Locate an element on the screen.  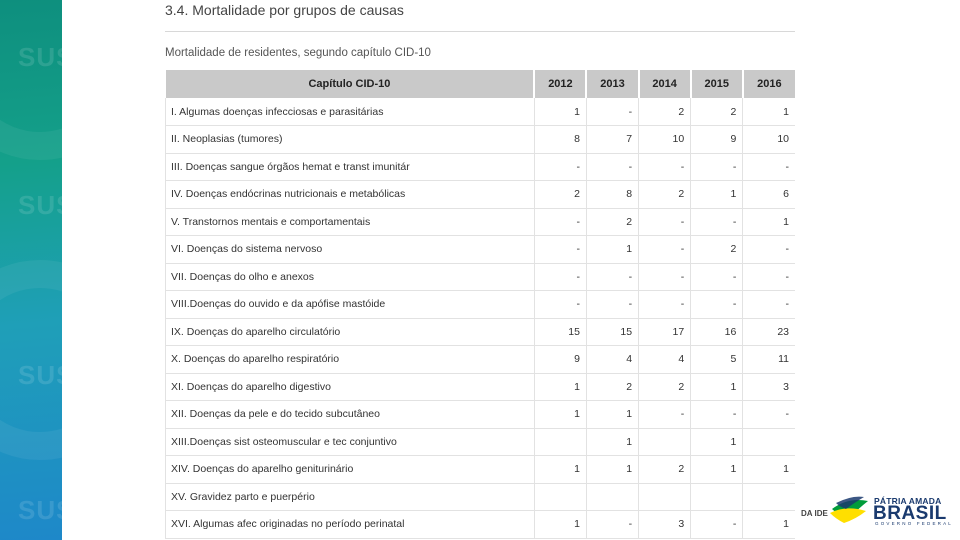
year-value-cell: 3 is located at coordinates (768, 387).